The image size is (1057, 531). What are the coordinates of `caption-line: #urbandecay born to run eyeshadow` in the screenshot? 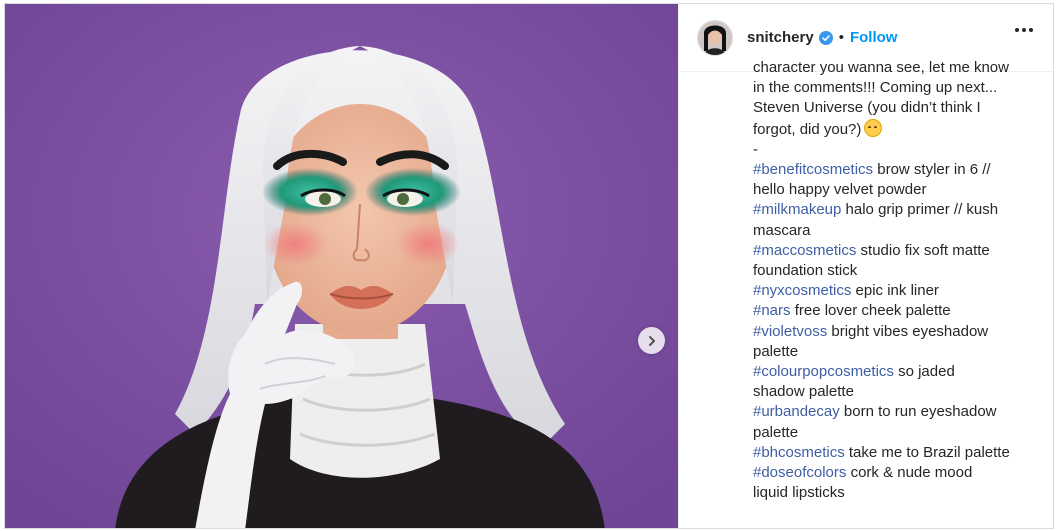 It's located at (898, 412).